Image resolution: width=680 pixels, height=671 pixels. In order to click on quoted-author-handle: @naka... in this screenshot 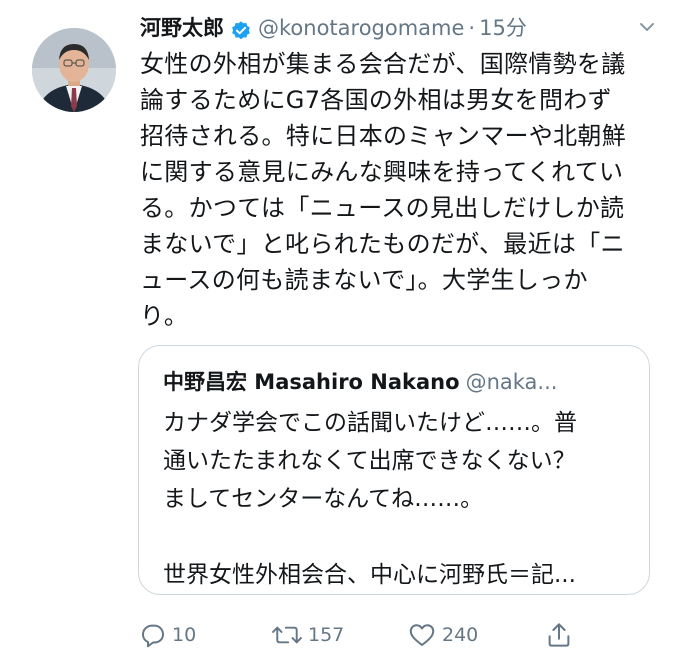, I will do `click(511, 382)`.